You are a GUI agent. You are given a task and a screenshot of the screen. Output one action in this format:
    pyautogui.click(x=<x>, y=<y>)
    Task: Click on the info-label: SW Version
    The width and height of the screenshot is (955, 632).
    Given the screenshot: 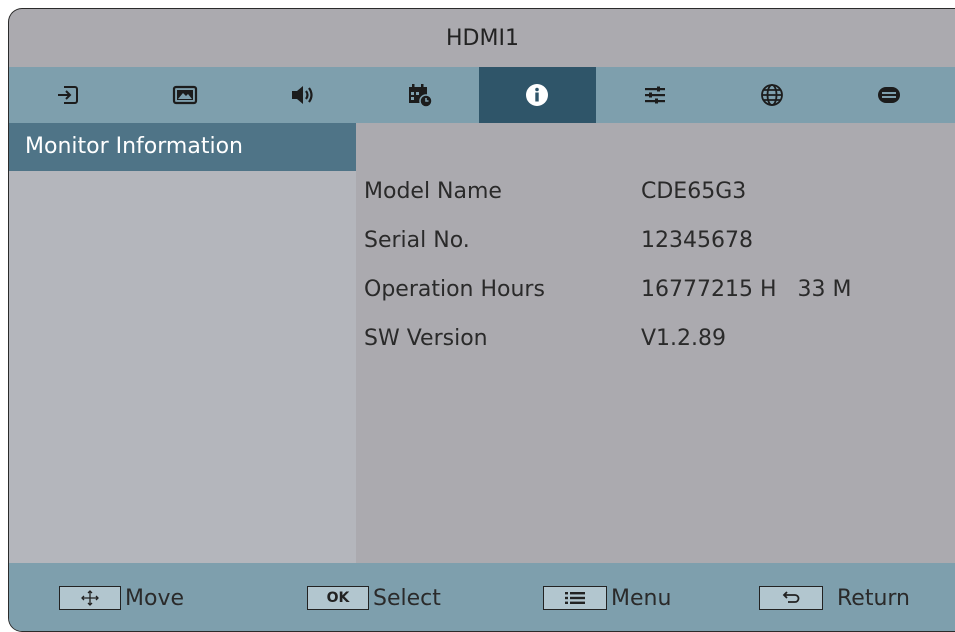 What is the action you would take?
    pyautogui.click(x=426, y=338)
    